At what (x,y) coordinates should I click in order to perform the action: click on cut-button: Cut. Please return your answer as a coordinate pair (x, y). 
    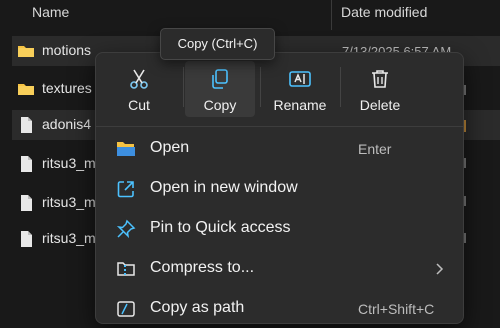
    Looking at the image, I should click on (139, 89).